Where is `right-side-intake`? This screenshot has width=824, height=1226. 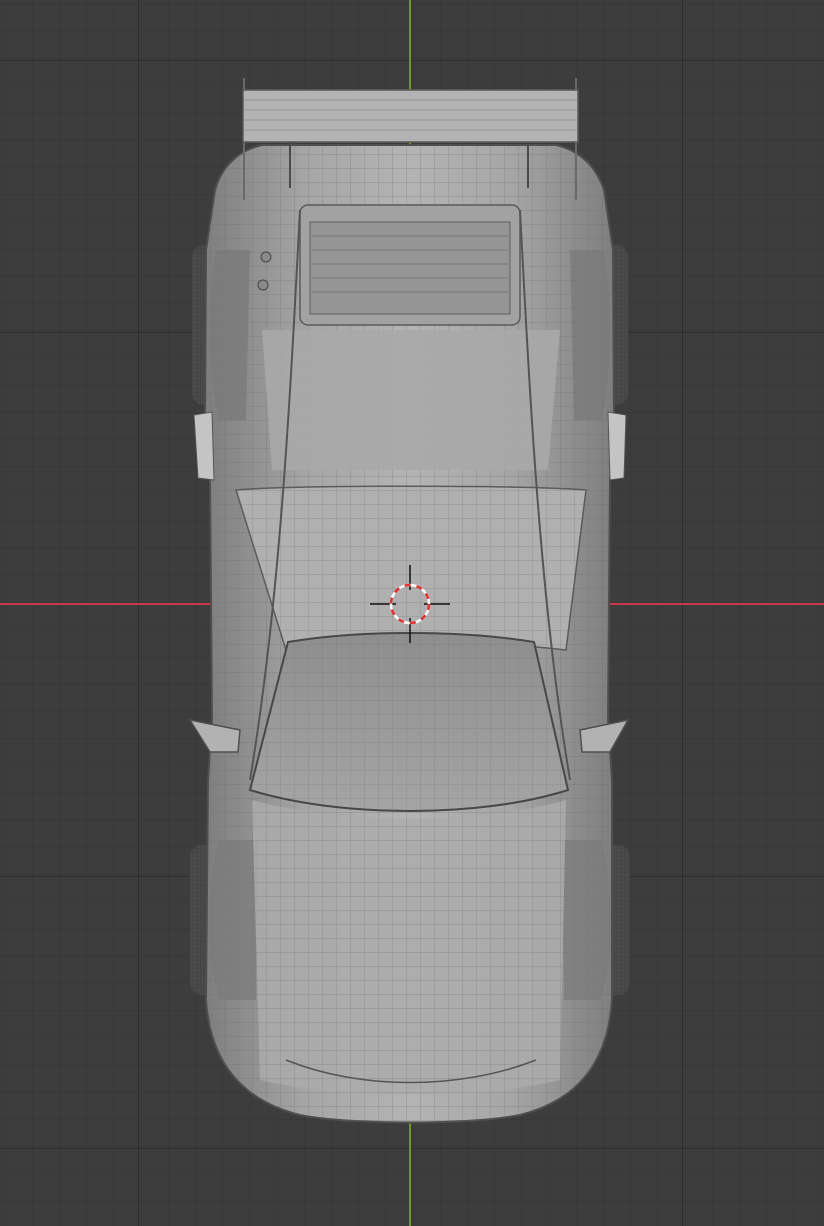
right-side-intake is located at coordinates (617, 446).